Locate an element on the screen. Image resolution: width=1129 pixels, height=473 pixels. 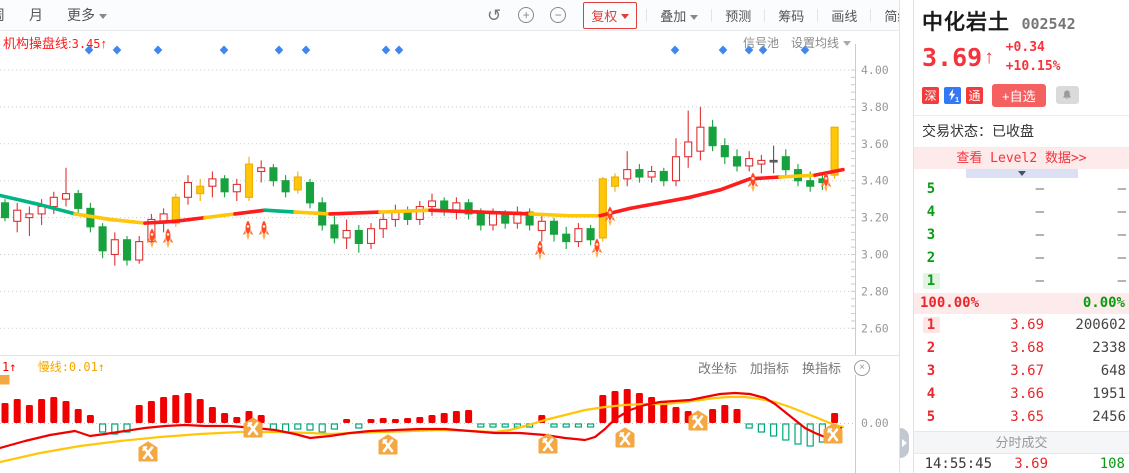
svg-text: 3.40 is located at coordinates (875, 181).